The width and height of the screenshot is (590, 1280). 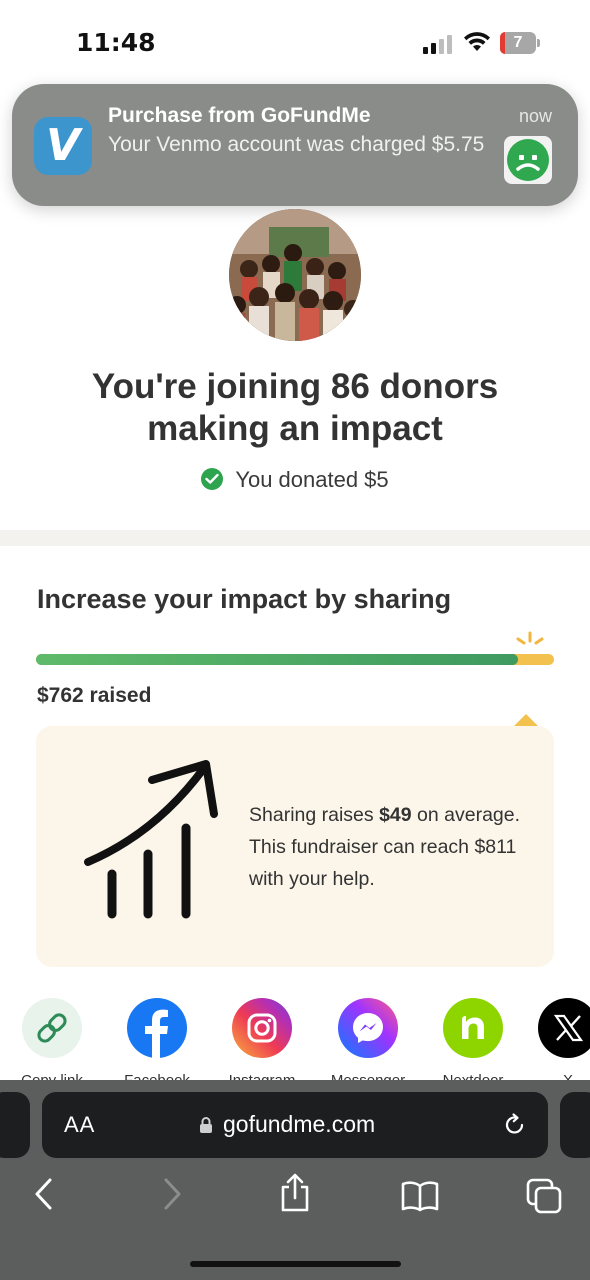 What do you see at coordinates (535, 116) in the screenshot?
I see `notification-time: now` at bounding box center [535, 116].